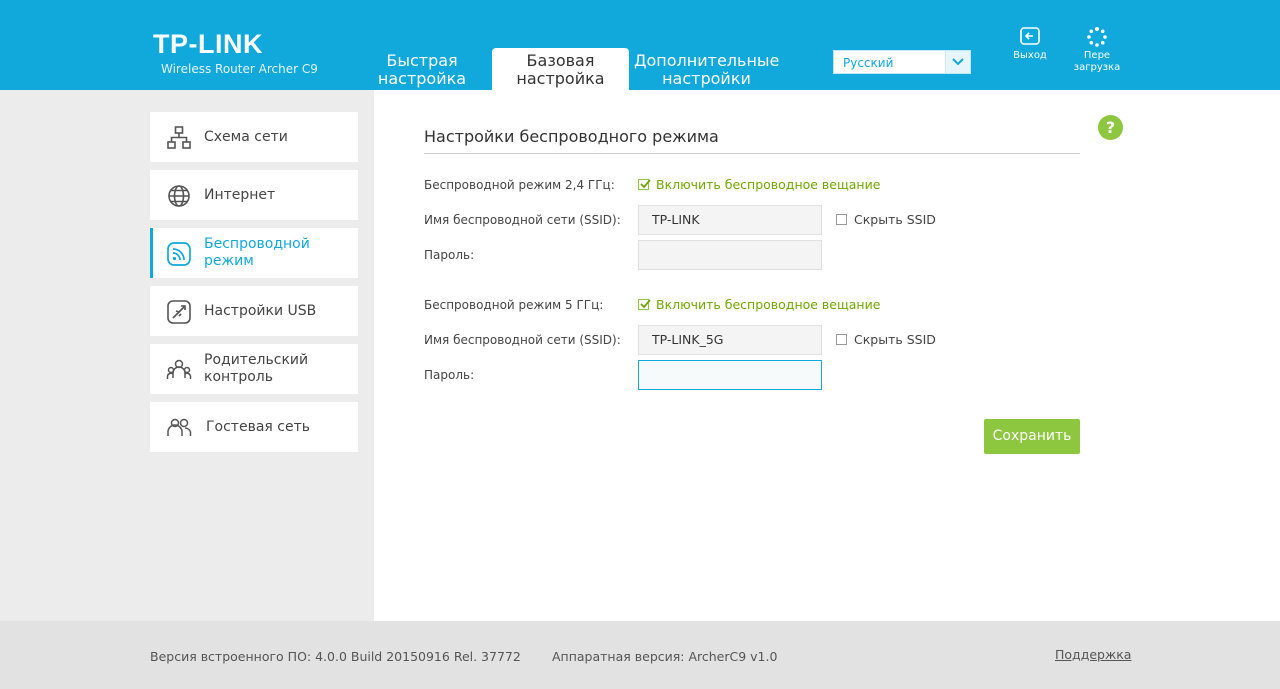 This screenshot has width=1280, height=689. Describe the element at coordinates (957, 62) in the screenshot. I see `chevron-down-icon` at that location.